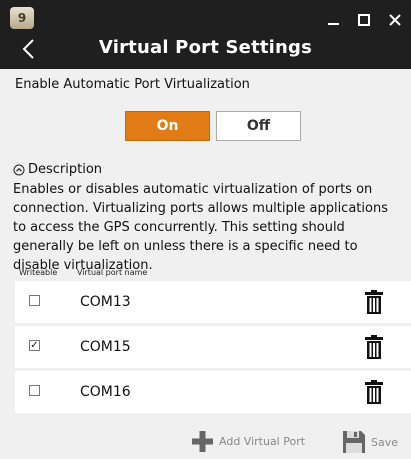 The width and height of the screenshot is (411, 459). Describe the element at coordinates (38, 272) in the screenshot. I see `column-header-writeable: Writeable` at that location.